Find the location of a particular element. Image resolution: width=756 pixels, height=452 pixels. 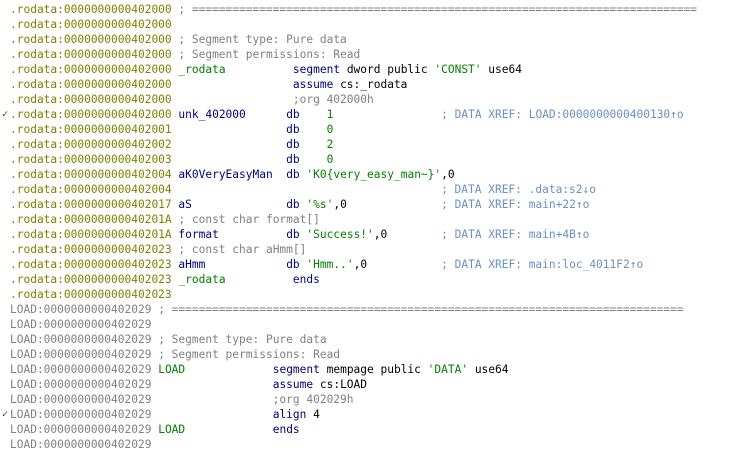

instruction-text: _rodata ends is located at coordinates (249, 279).